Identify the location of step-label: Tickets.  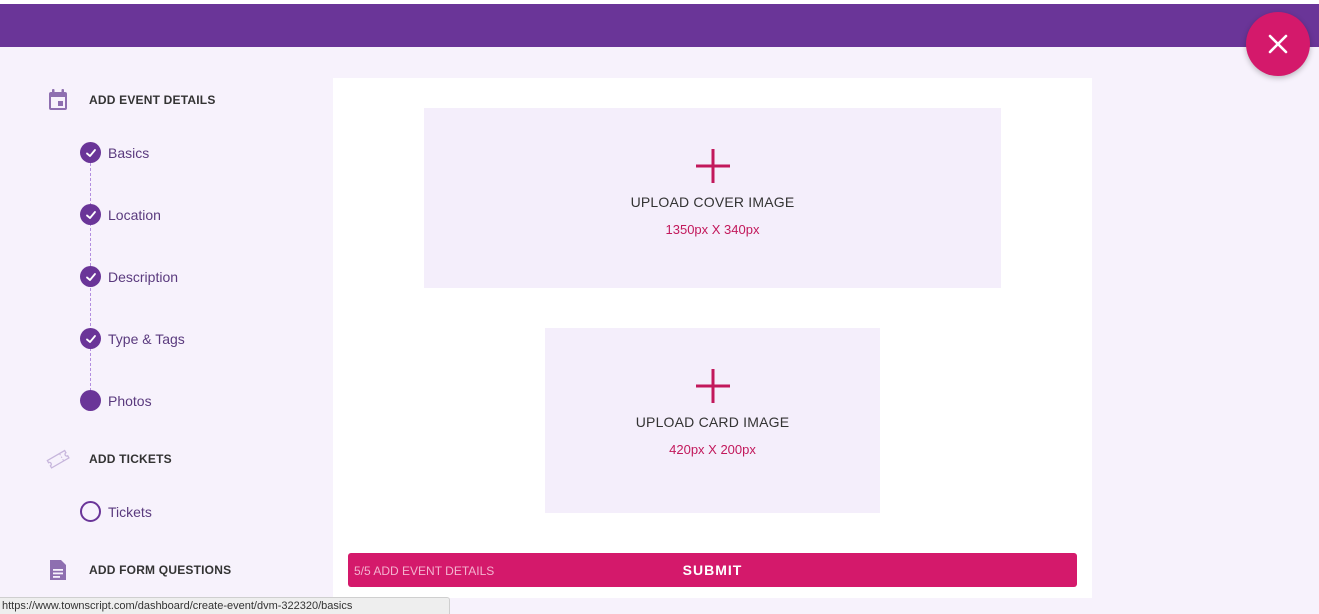
(130, 511).